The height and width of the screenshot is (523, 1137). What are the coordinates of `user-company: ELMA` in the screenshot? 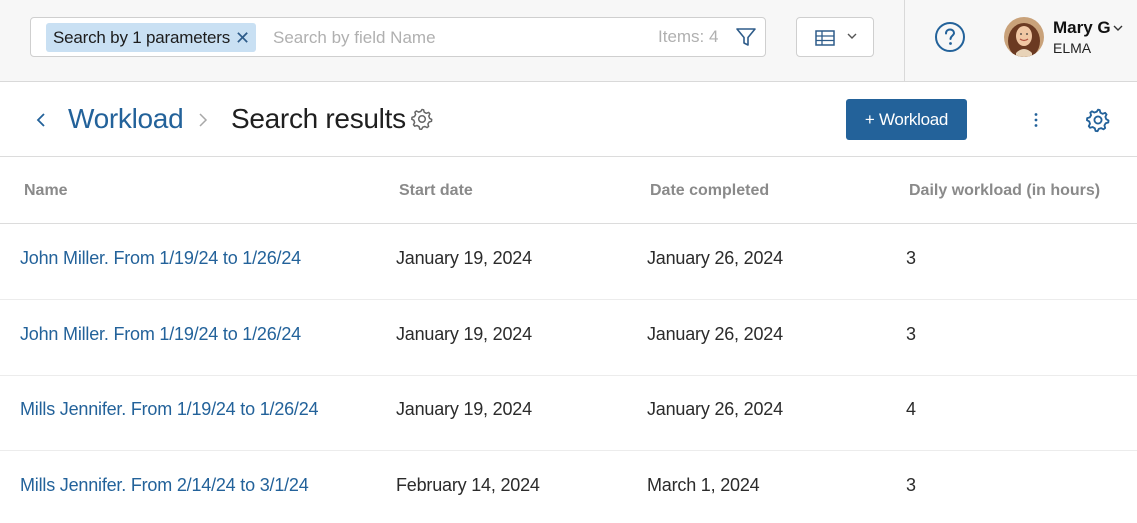 It's located at (1072, 48).